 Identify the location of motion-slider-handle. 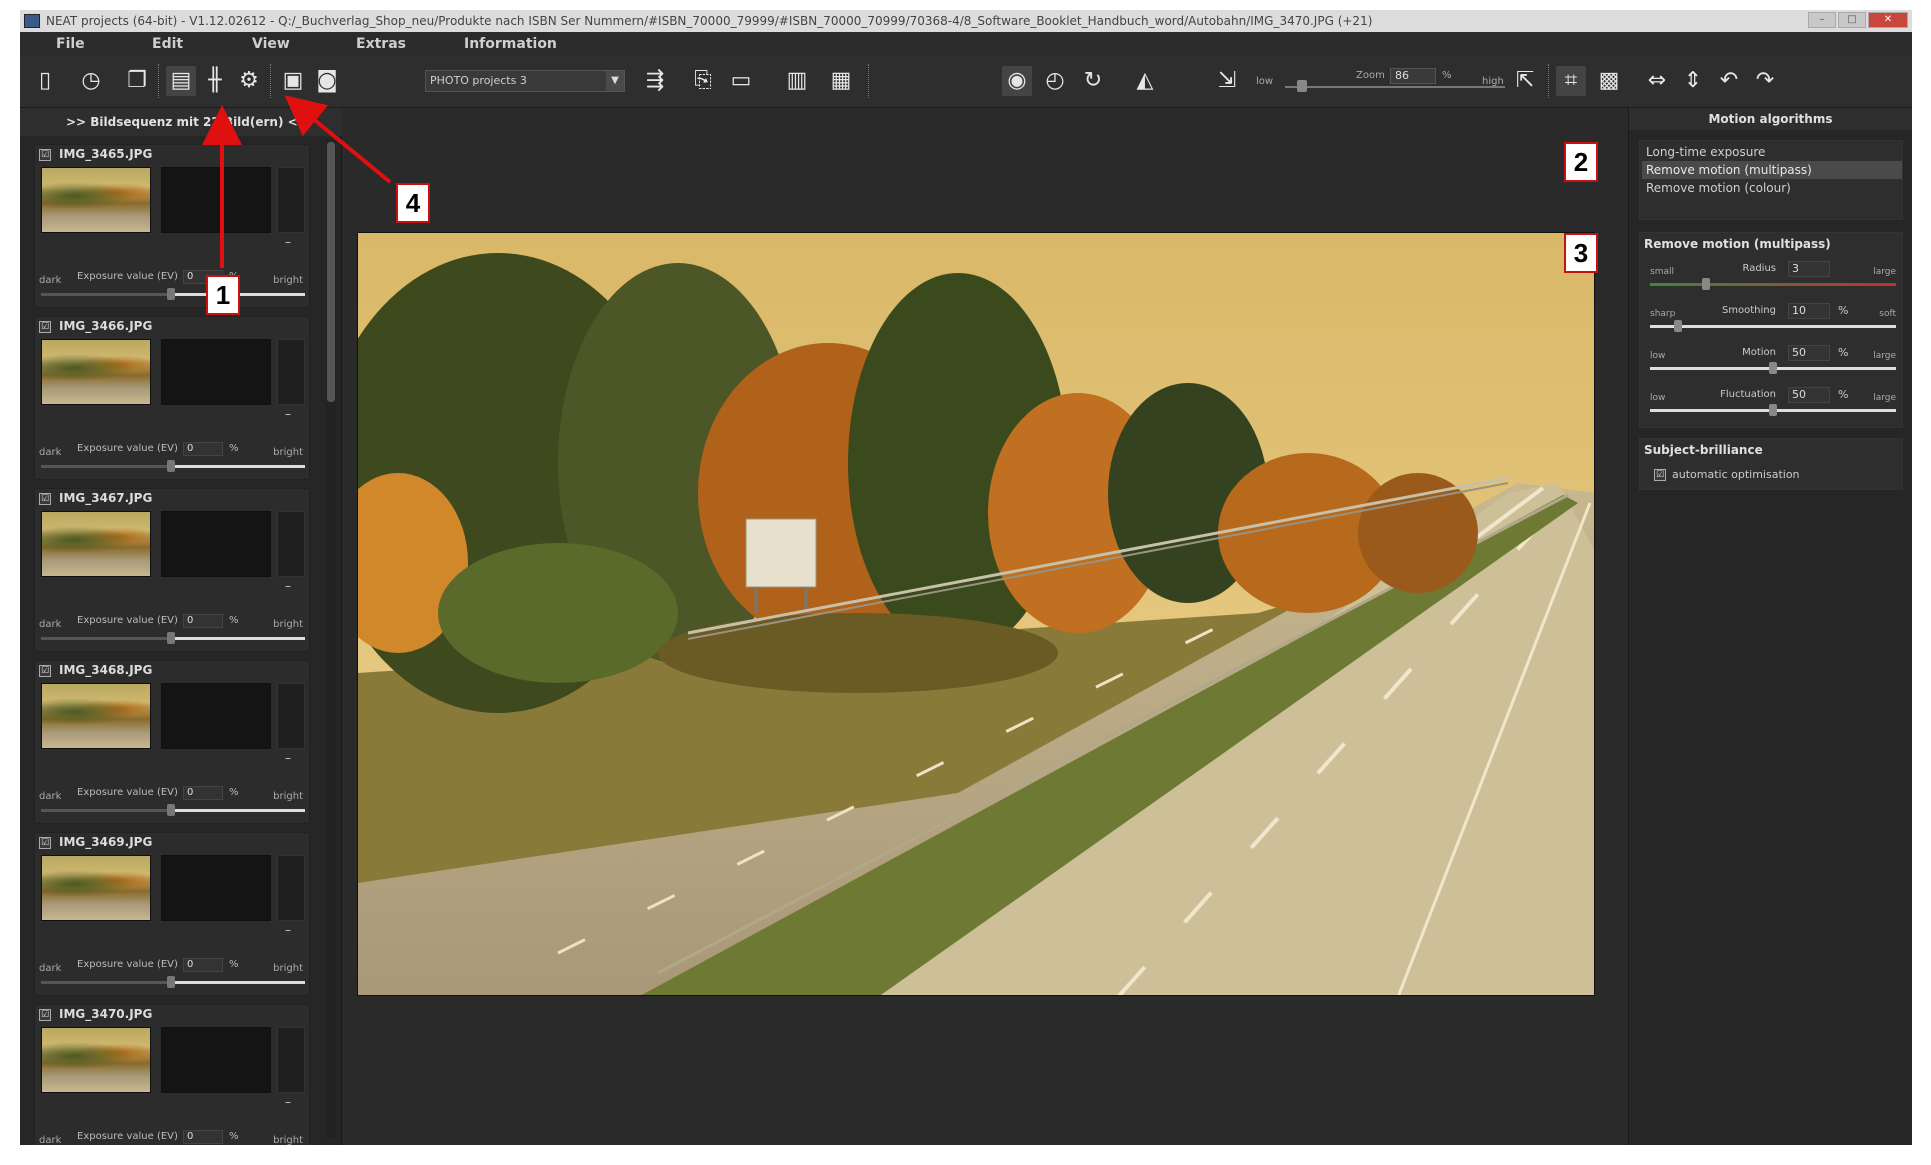
(1773, 368).